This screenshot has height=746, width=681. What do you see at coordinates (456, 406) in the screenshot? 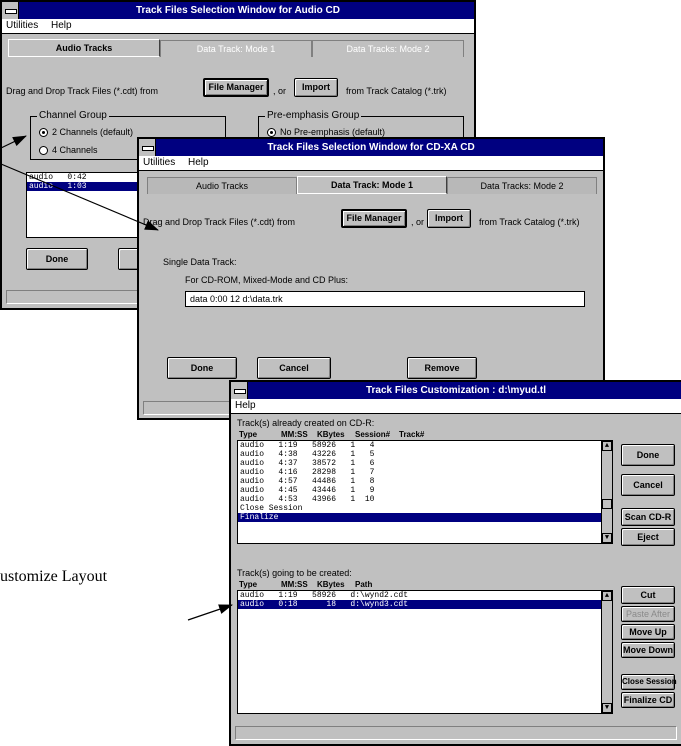
I see `menu-bar: Help` at bounding box center [456, 406].